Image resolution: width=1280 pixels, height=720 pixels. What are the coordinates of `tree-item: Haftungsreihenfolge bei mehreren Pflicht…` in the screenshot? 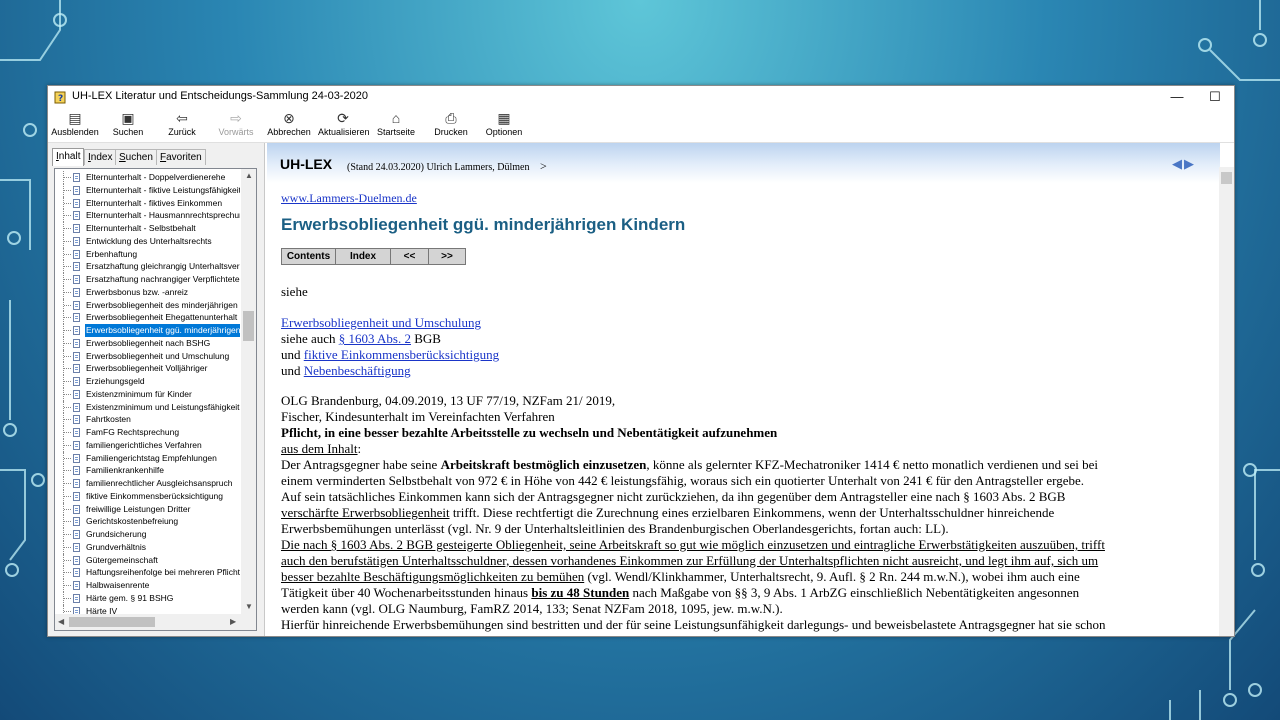 It's located at (147, 572).